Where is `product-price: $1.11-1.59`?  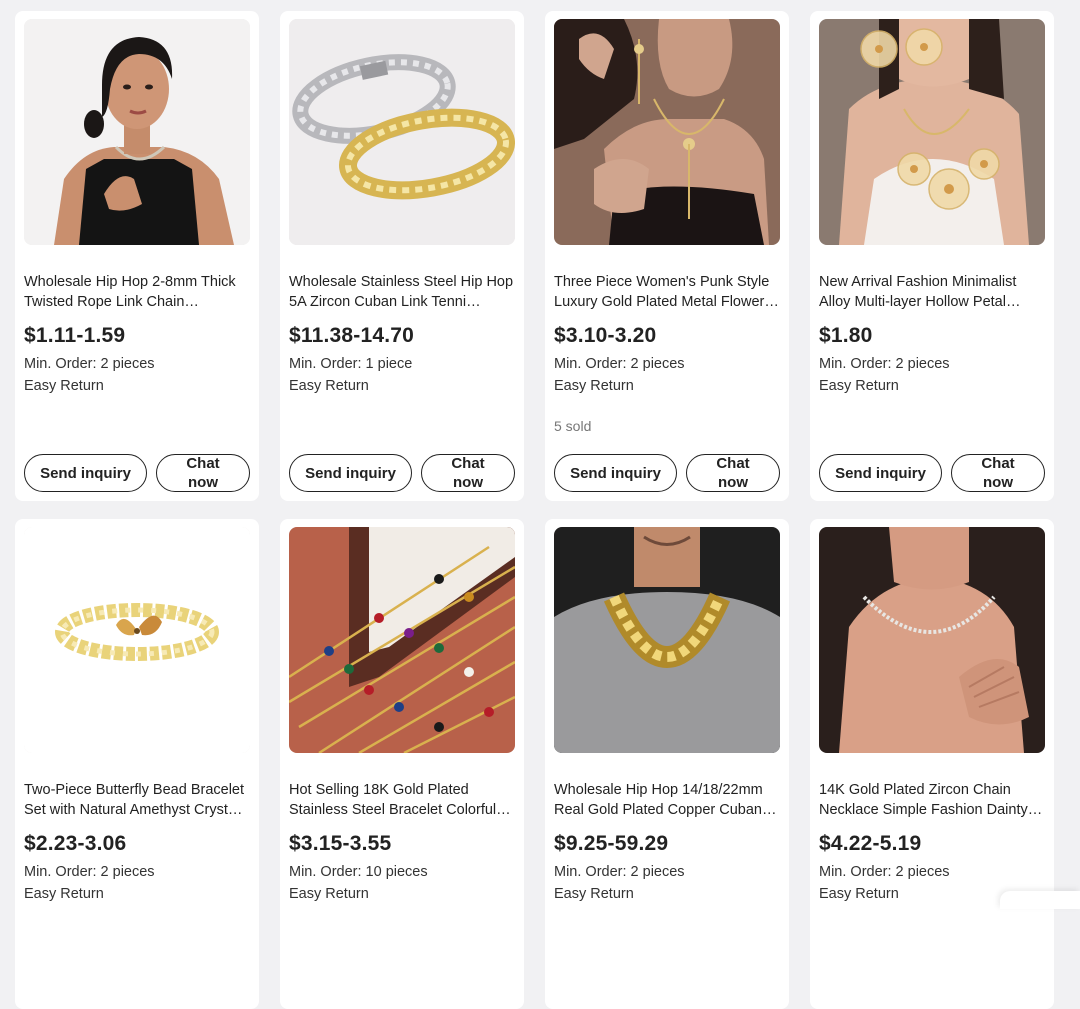 product-price: $1.11-1.59 is located at coordinates (137, 336).